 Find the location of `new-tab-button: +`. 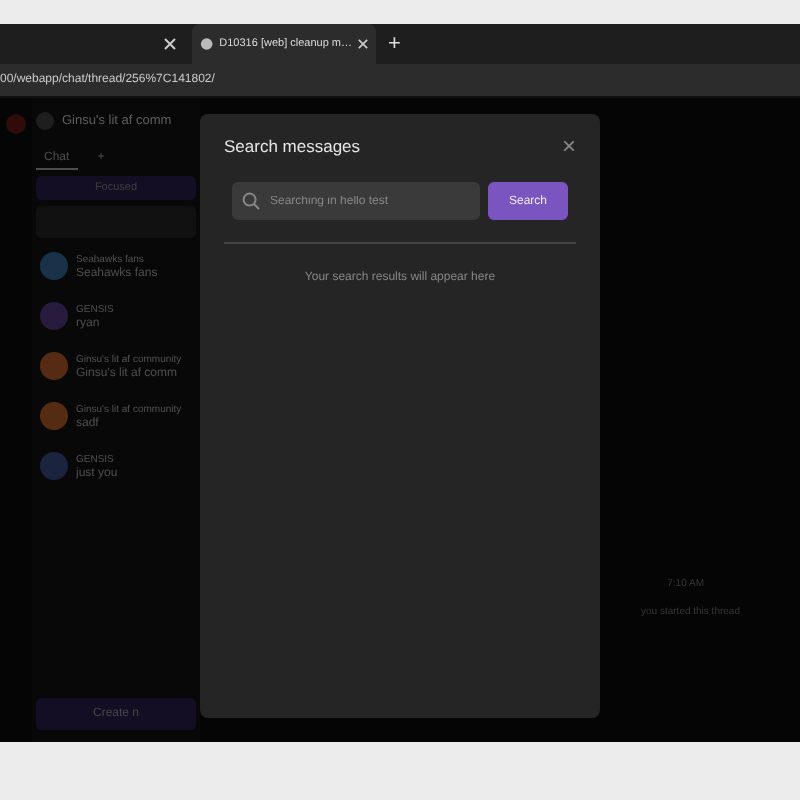

new-tab-button: + is located at coordinates (394, 44).